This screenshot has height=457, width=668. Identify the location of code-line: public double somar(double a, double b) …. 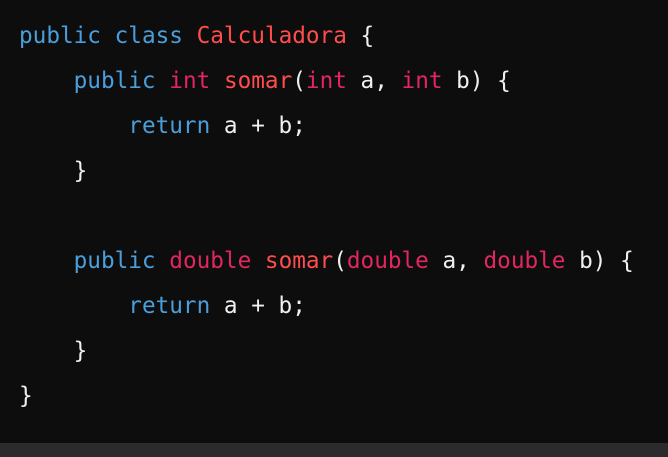
(326, 261).